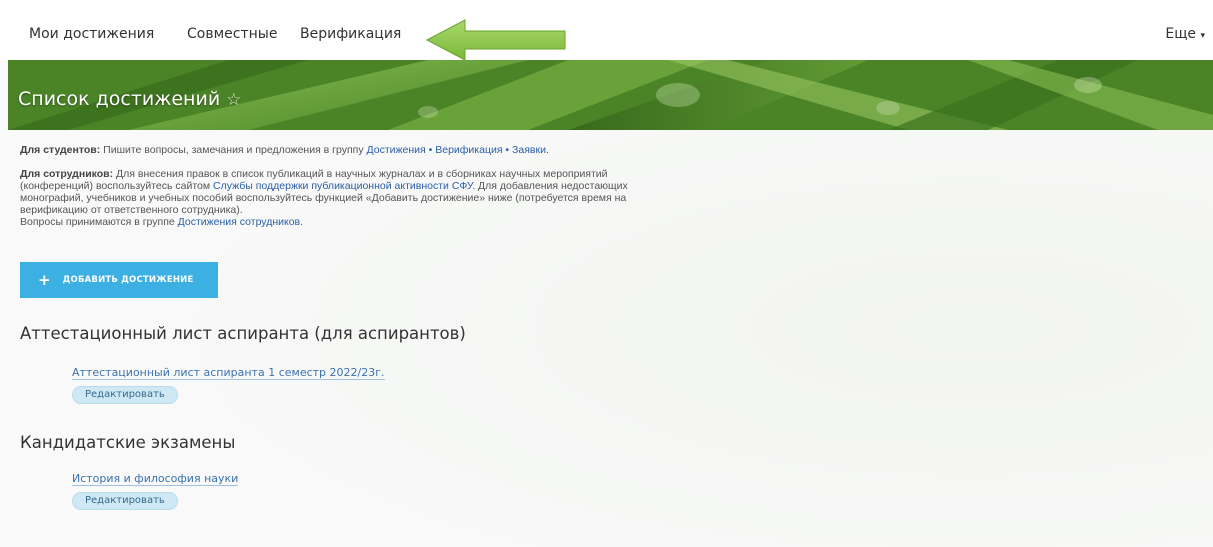 The width and height of the screenshot is (1213, 547). I want to click on staff-end: ., so click(302, 222).